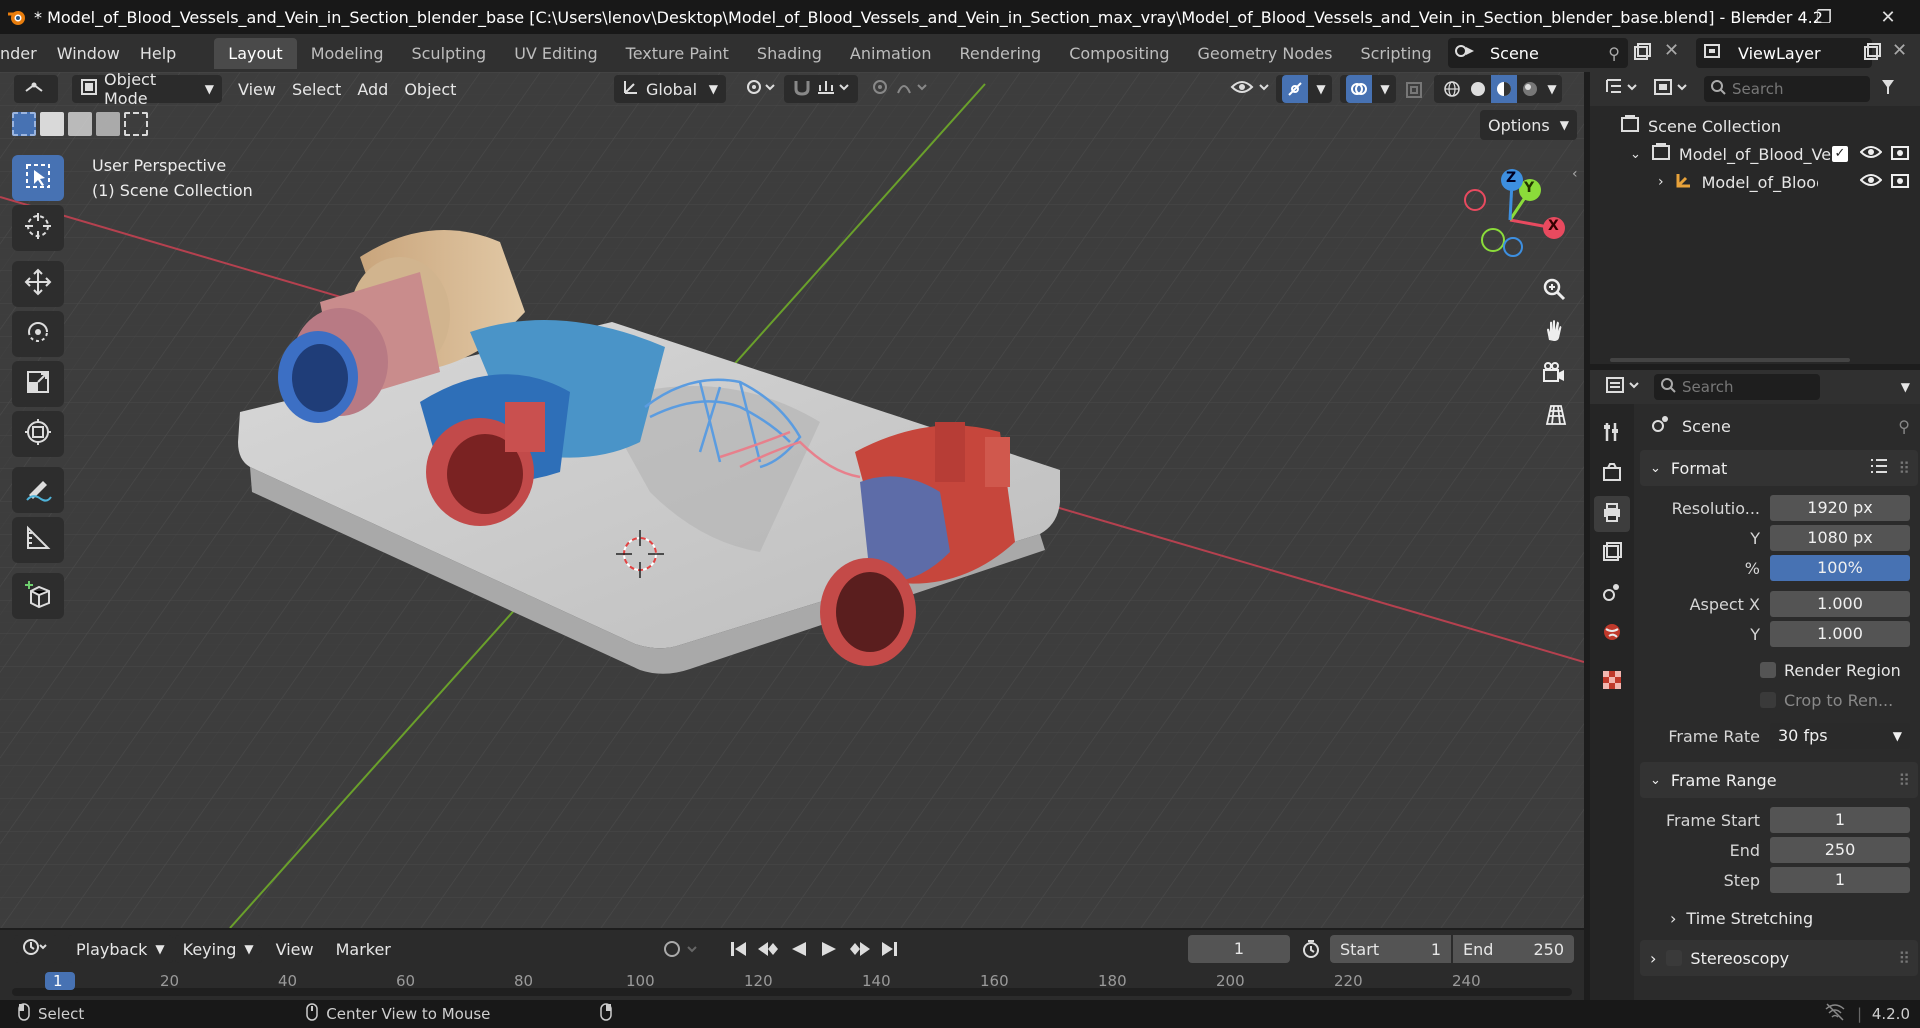 Image resolution: width=1920 pixels, height=1028 pixels. Describe the element at coordinates (900, 89) in the screenshot. I see `proportional-edit-button` at that location.